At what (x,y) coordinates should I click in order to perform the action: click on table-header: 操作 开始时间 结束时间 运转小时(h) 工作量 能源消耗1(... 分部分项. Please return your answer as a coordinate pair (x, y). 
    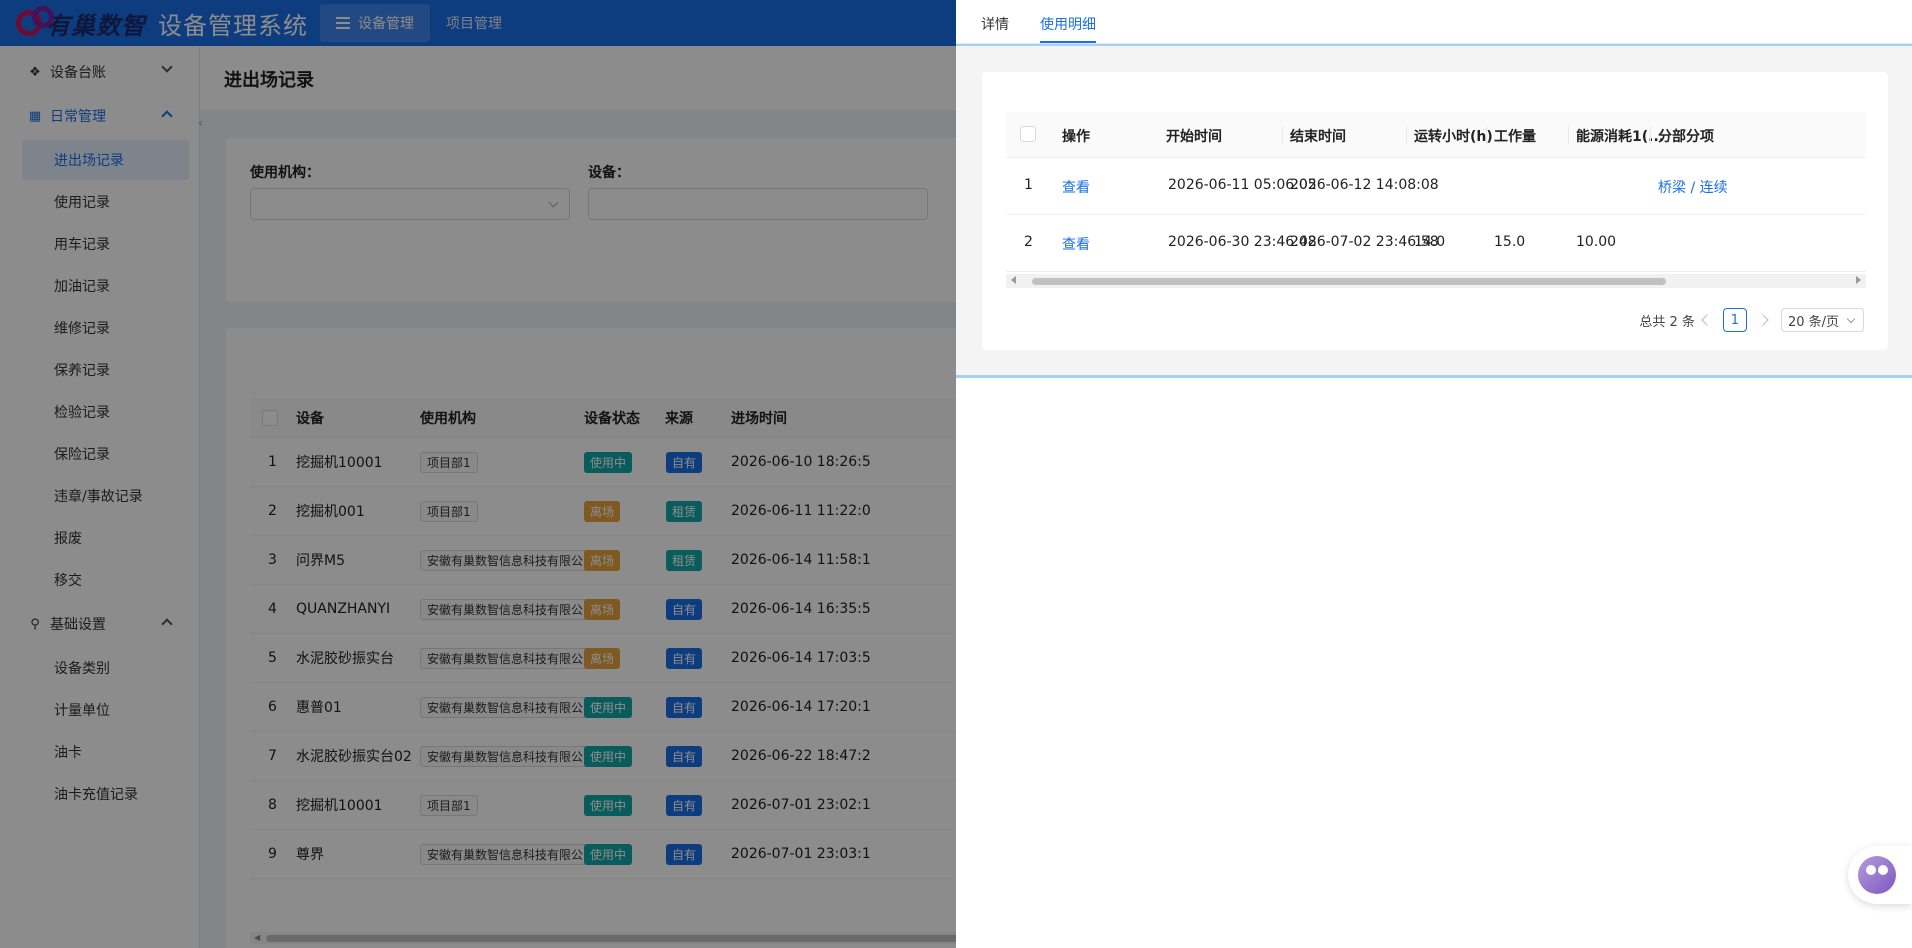
    Looking at the image, I should click on (1436, 135).